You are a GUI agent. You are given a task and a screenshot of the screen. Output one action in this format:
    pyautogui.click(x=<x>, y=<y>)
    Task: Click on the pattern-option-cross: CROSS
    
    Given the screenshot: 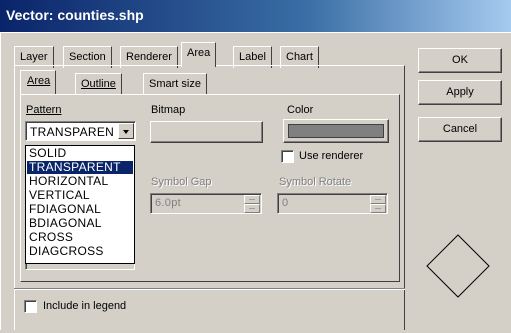 What is the action you would take?
    pyautogui.click(x=80, y=237)
    